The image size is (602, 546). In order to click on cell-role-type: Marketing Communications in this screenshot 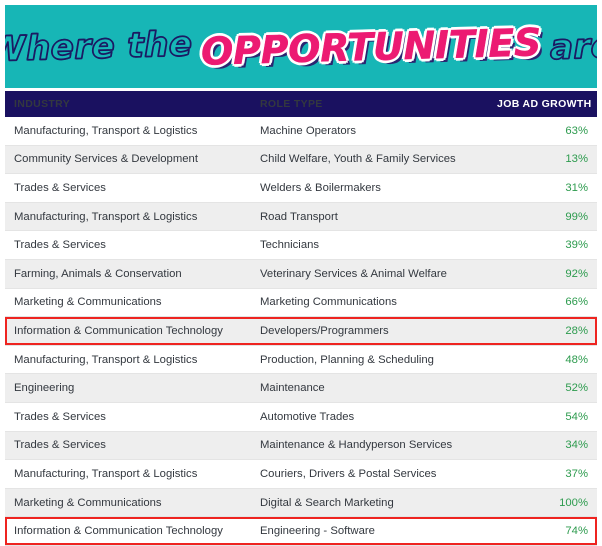, I will do `click(328, 302)`.